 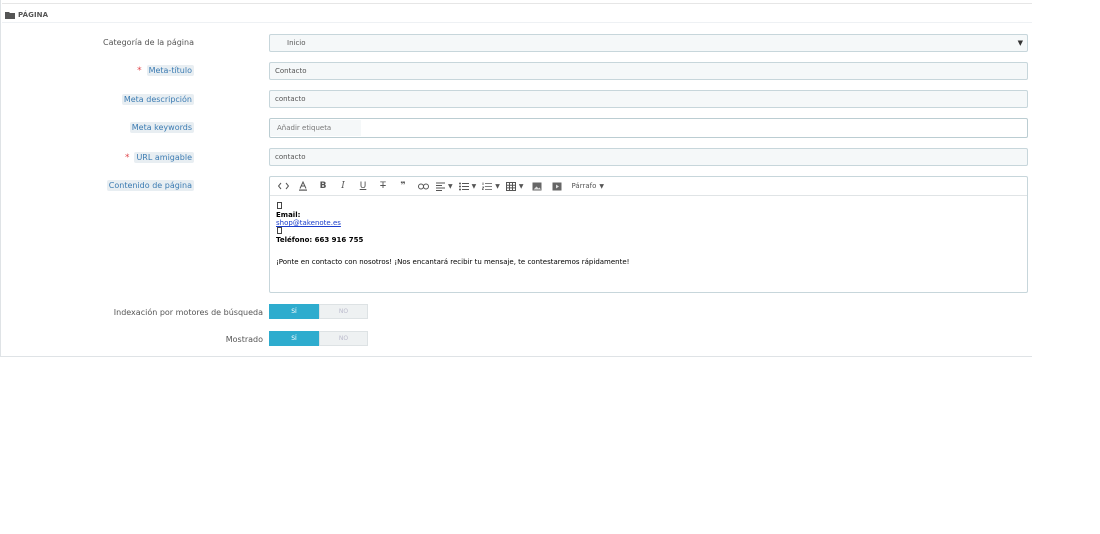 I want to click on meta-keywords-input: Añadir etiqueta, so click(x=648, y=128).